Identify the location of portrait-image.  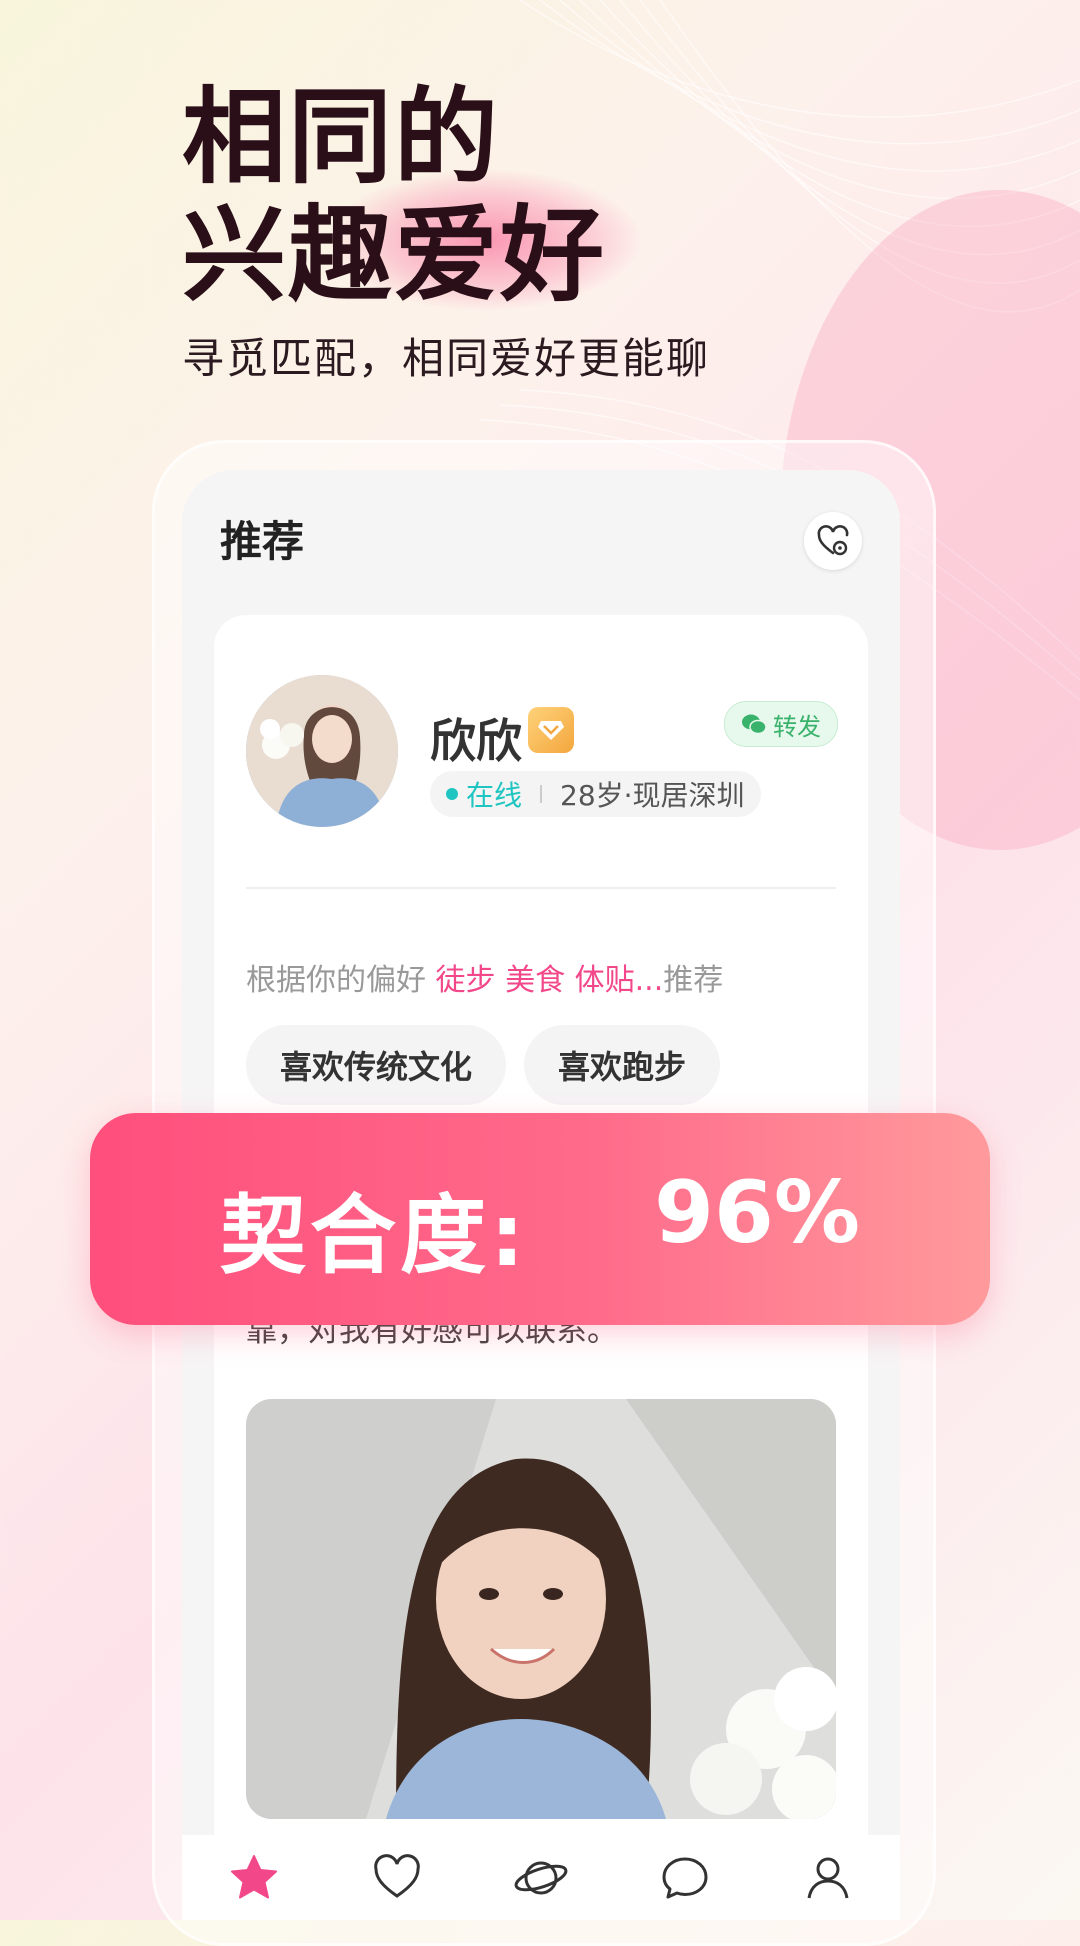
(541, 1609).